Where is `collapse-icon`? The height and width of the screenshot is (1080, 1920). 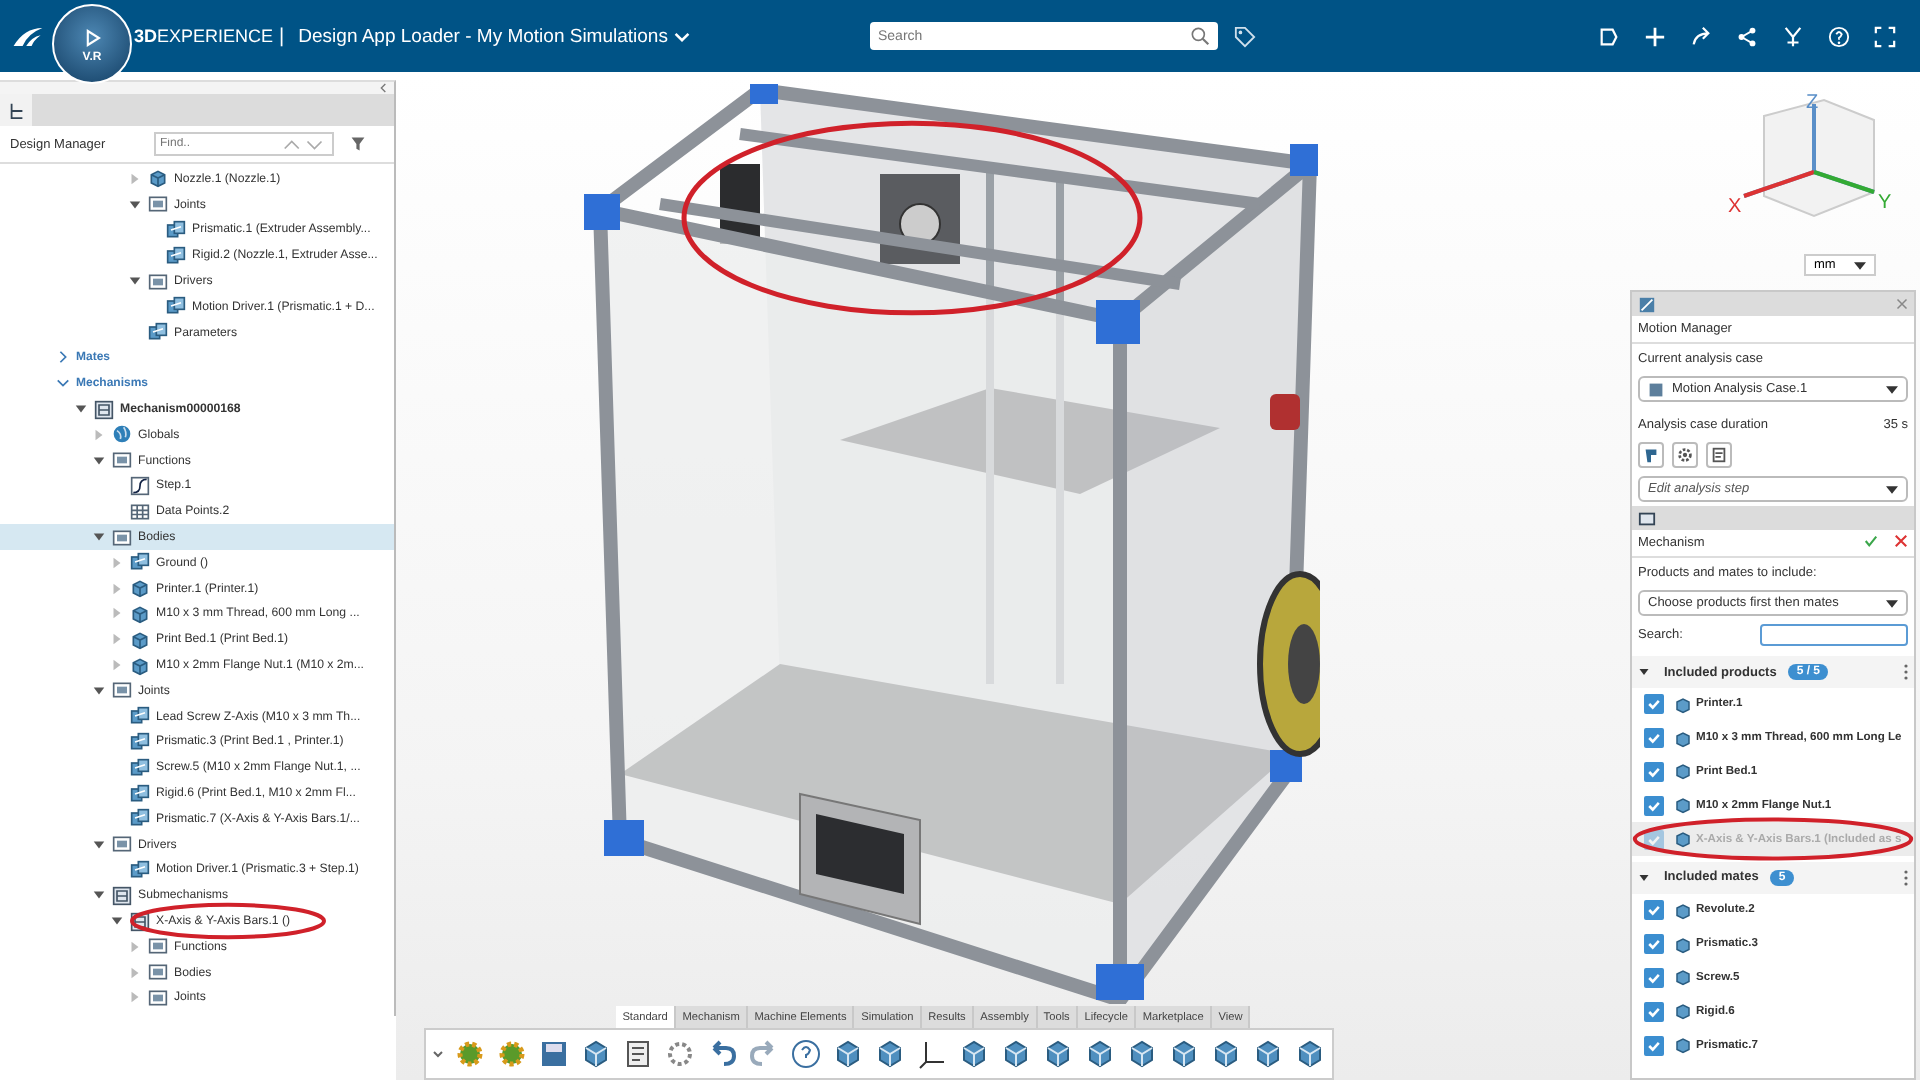
collapse-icon is located at coordinates (384, 88).